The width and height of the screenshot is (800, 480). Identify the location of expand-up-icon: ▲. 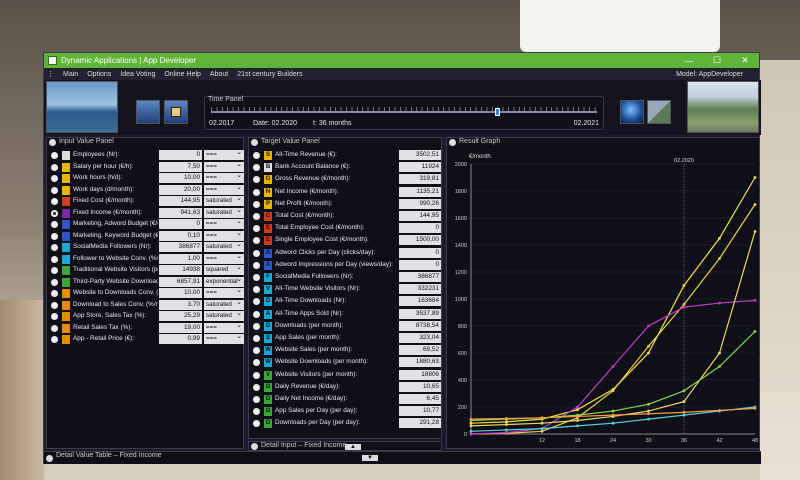
(353, 447).